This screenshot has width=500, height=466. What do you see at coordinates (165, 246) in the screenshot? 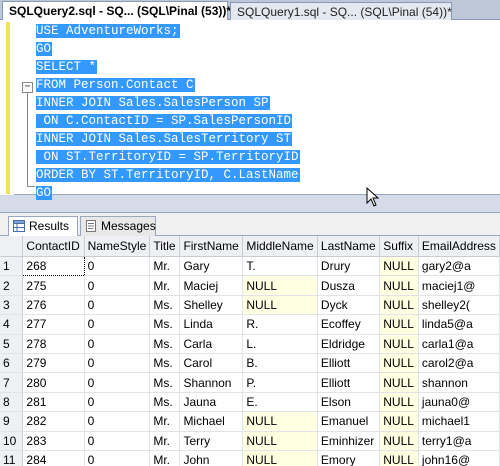
I see `column-header: Title` at bounding box center [165, 246].